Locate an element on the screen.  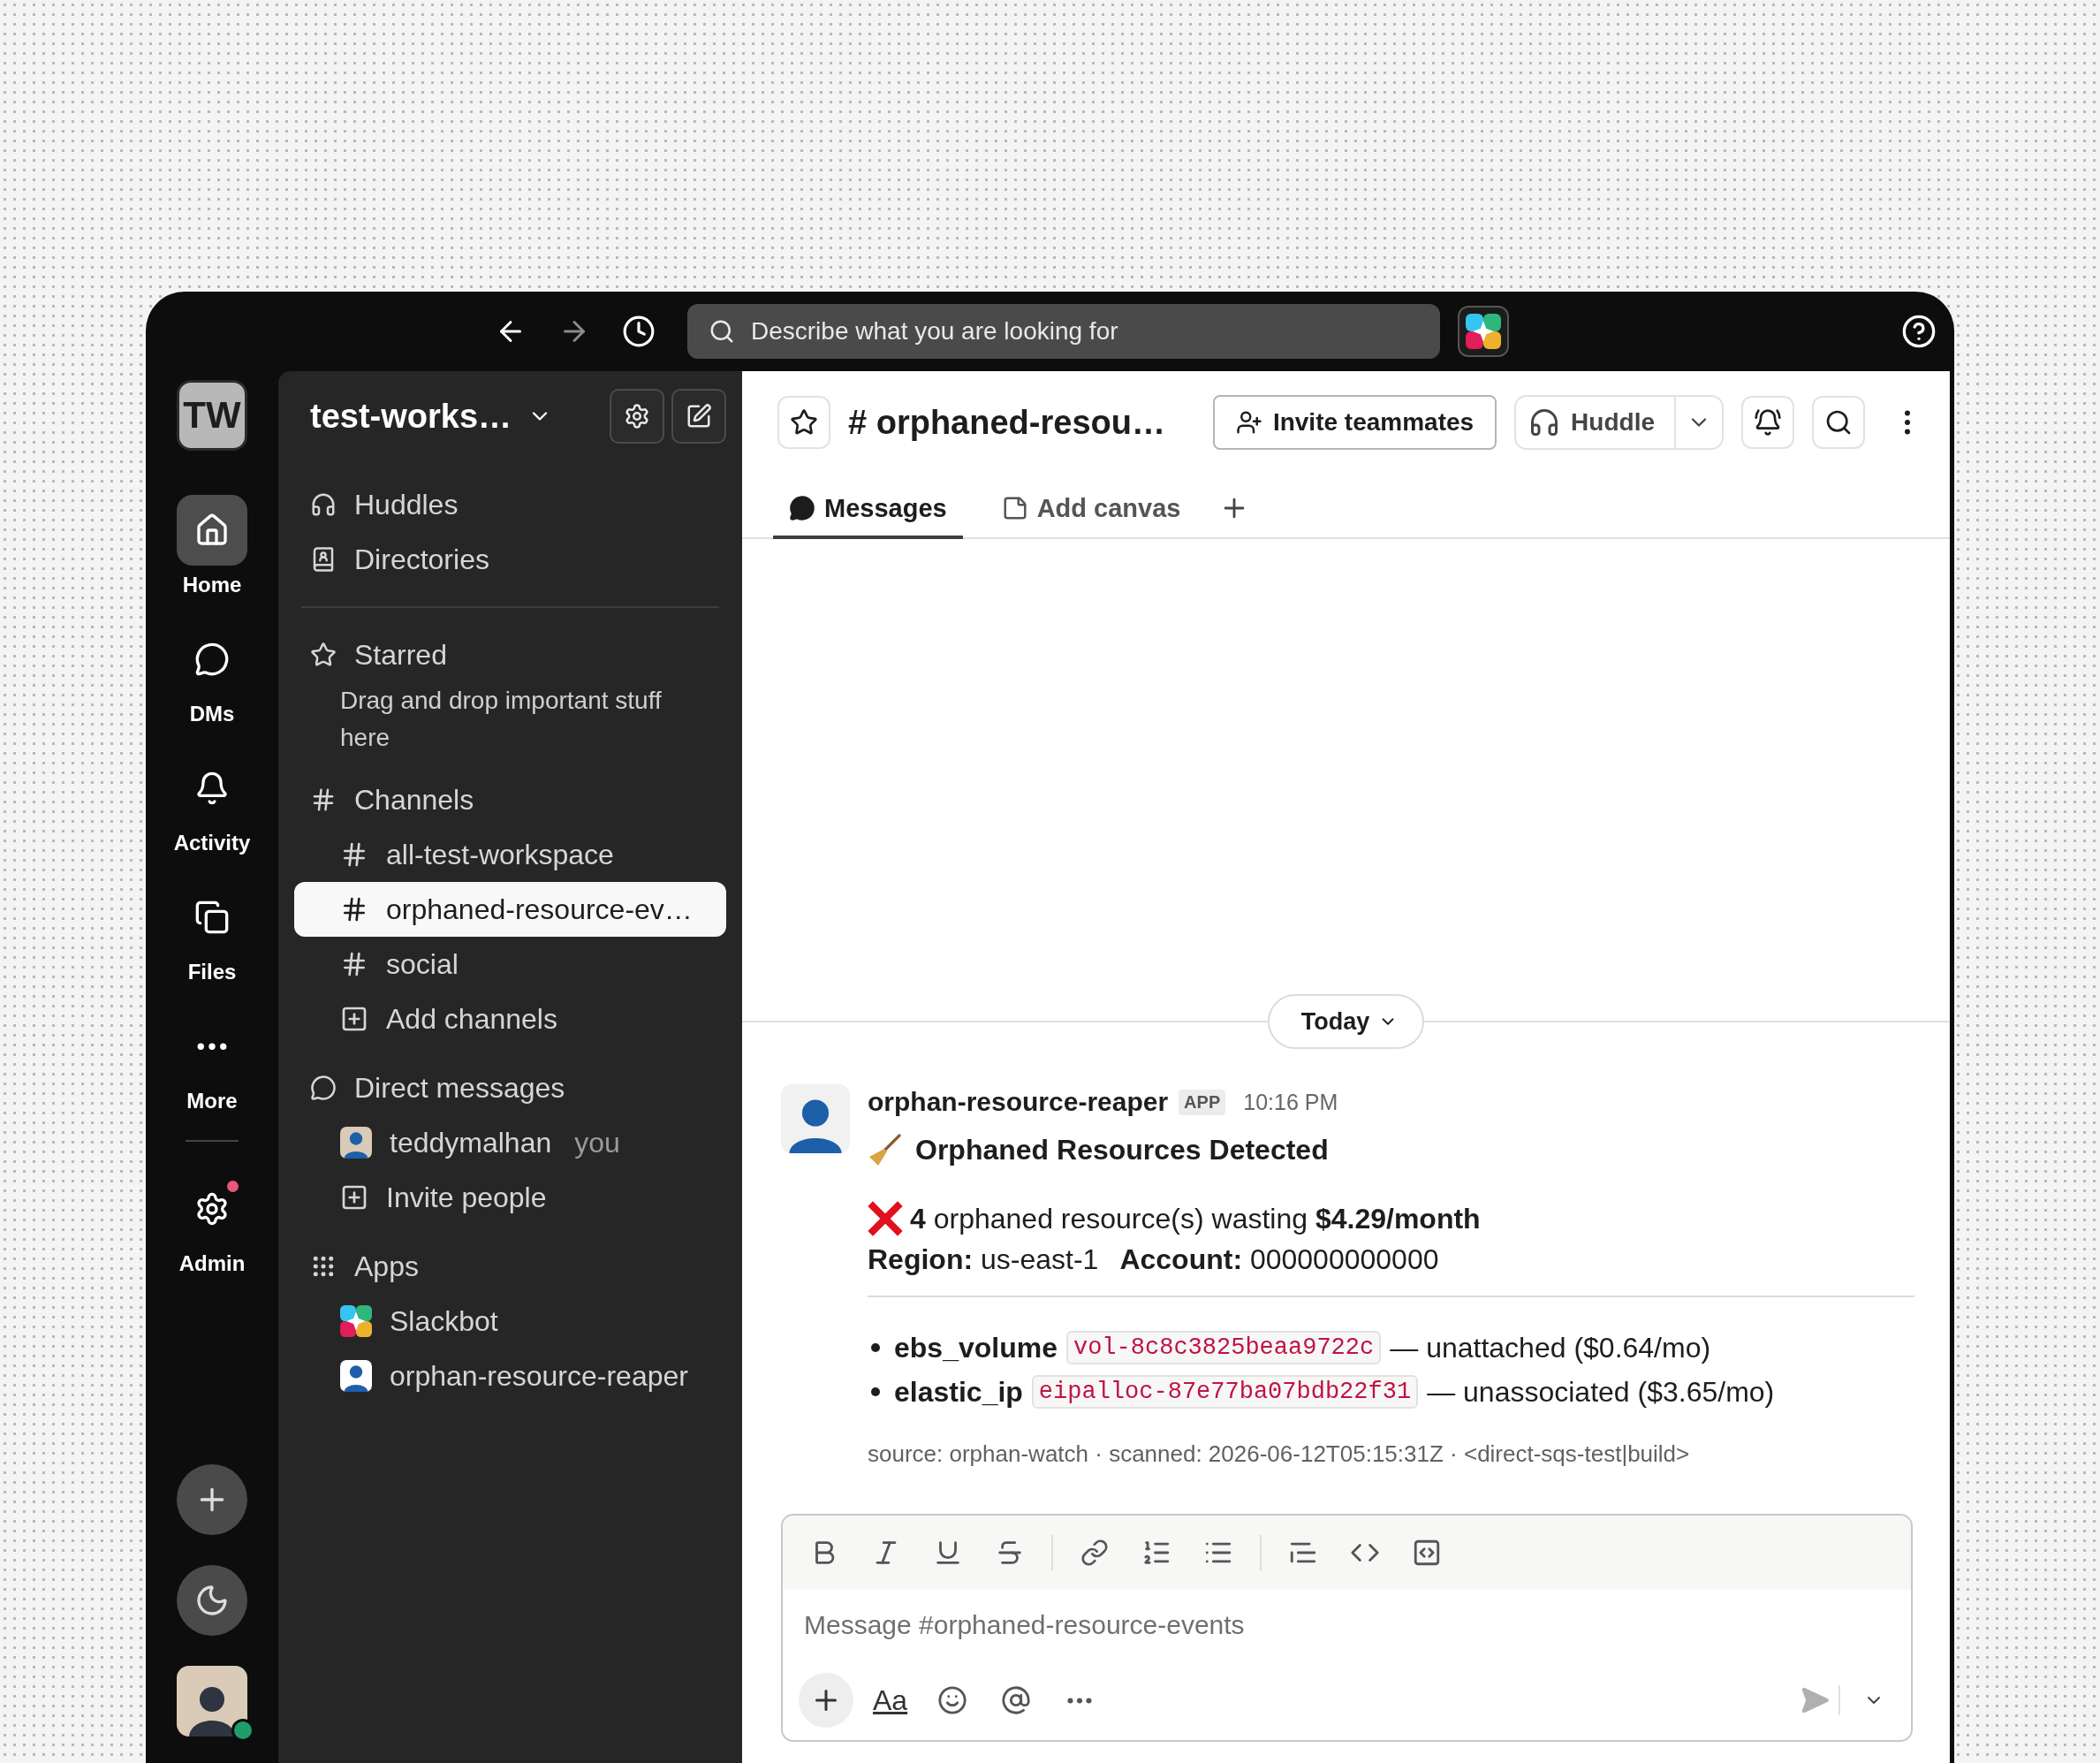
broom-icon is located at coordinates (886, 1149).